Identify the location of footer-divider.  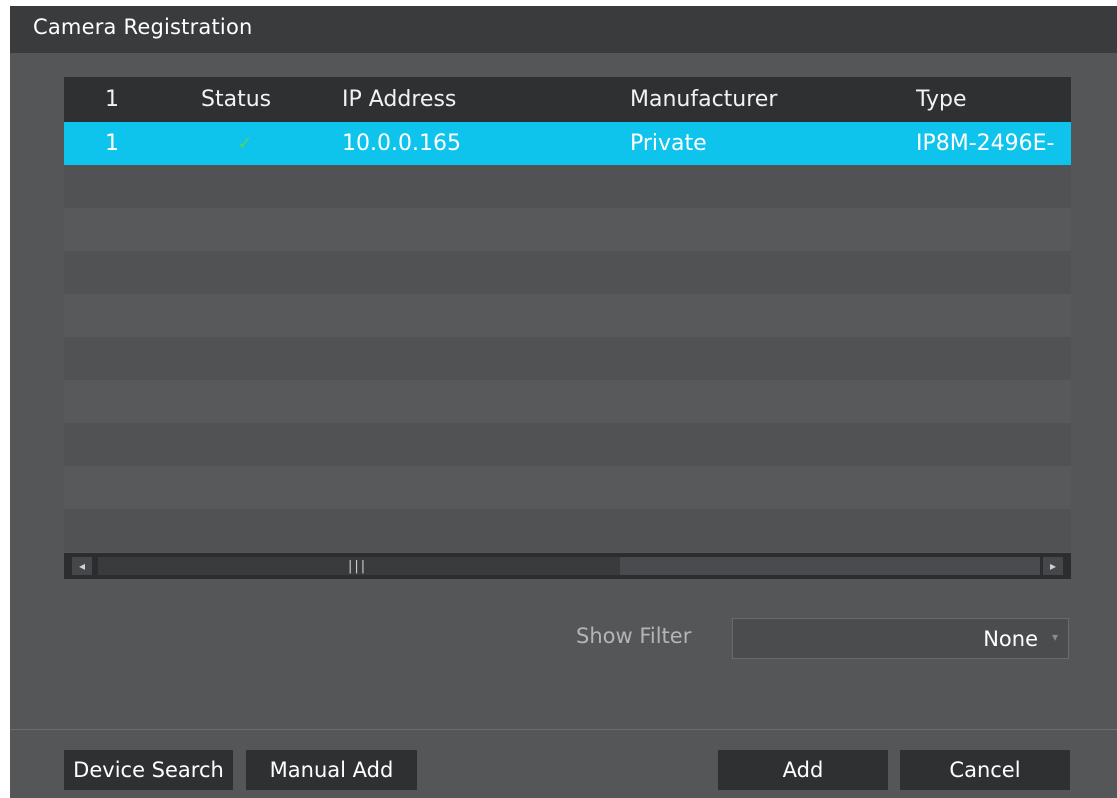
(563, 729).